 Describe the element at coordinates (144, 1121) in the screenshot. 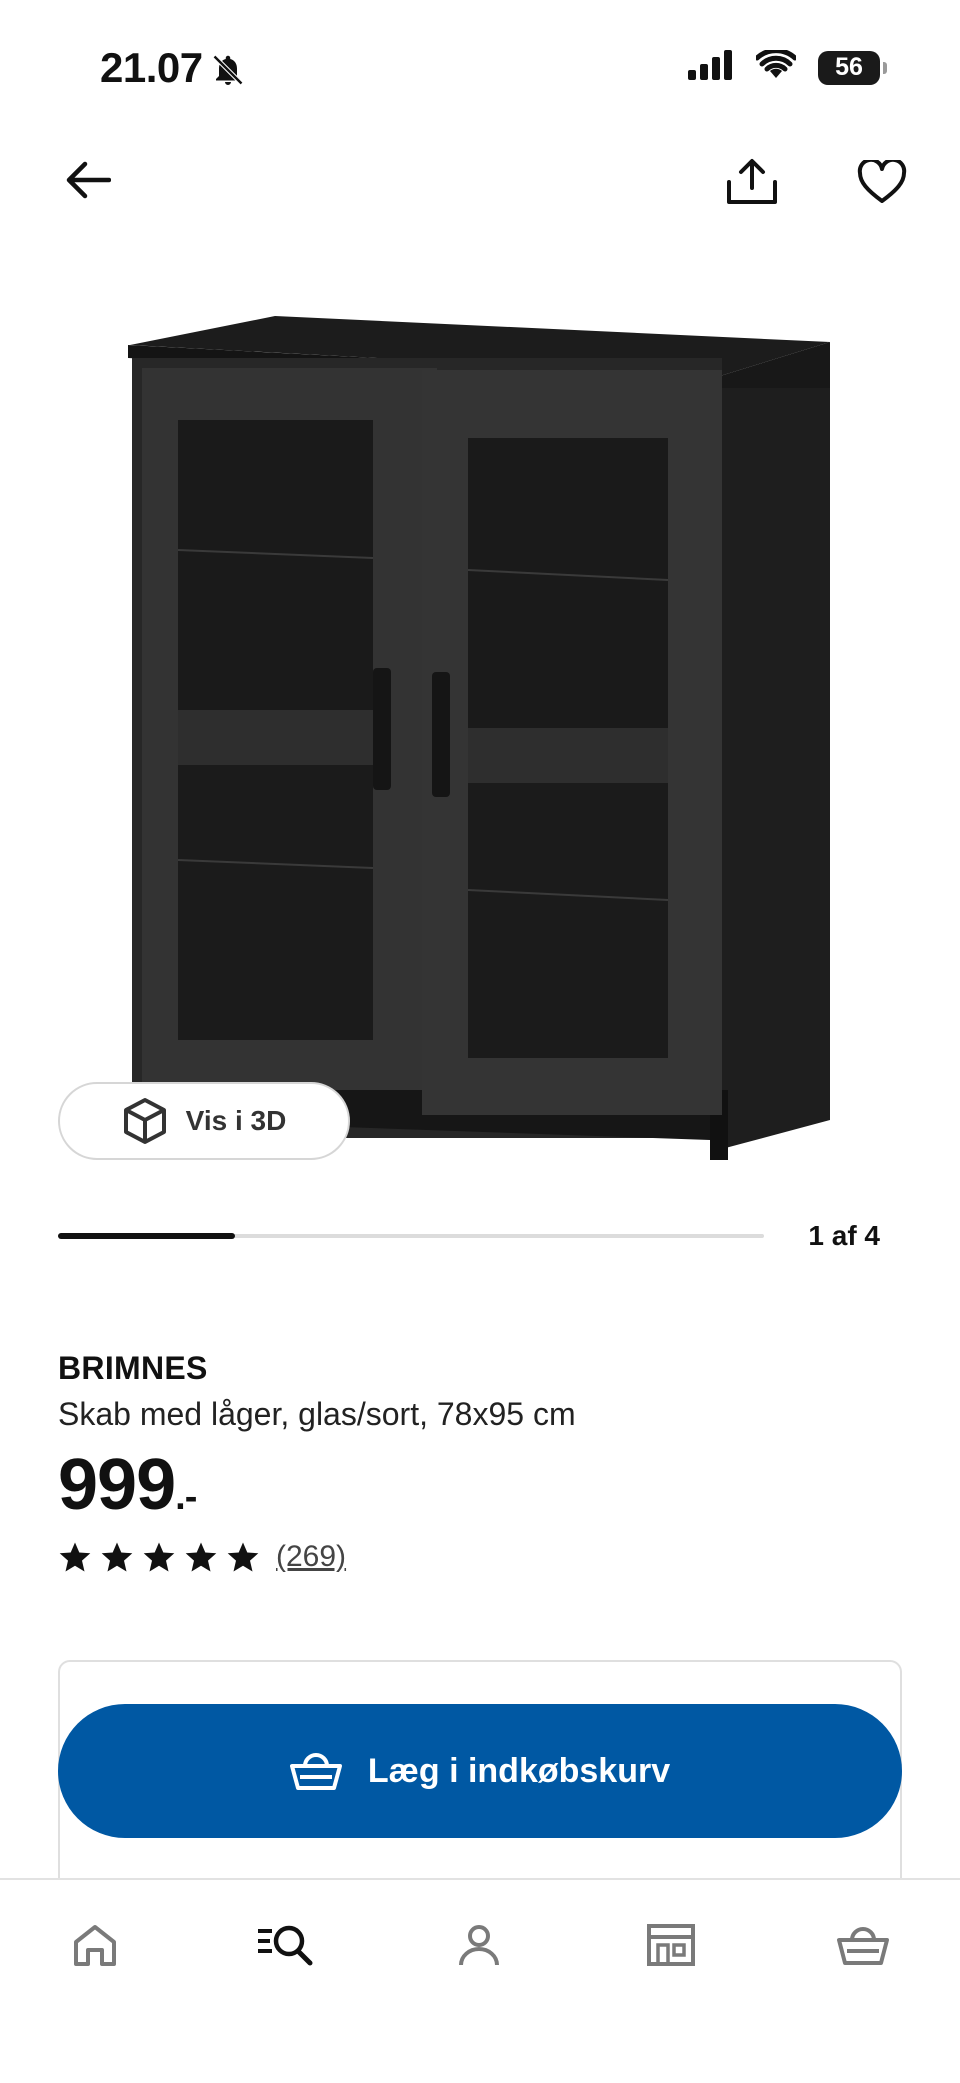

I see `cube-icon` at that location.